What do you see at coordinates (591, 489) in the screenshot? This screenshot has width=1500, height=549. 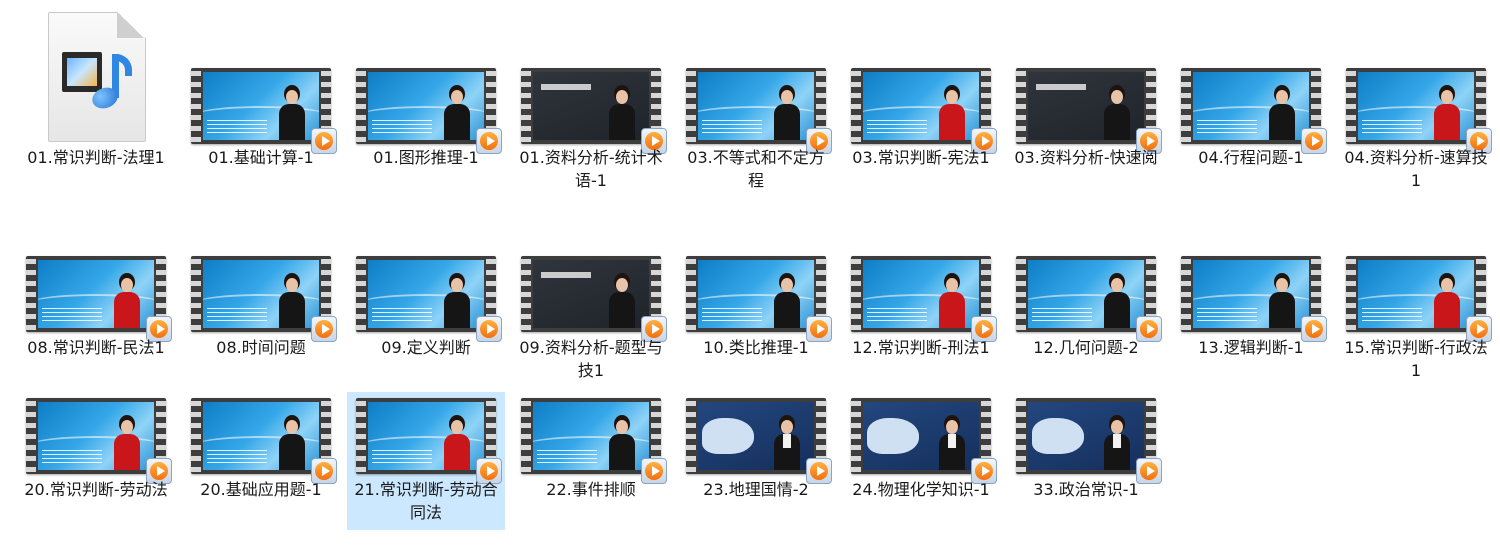 I see `file-name-label: 22.事件排顺` at bounding box center [591, 489].